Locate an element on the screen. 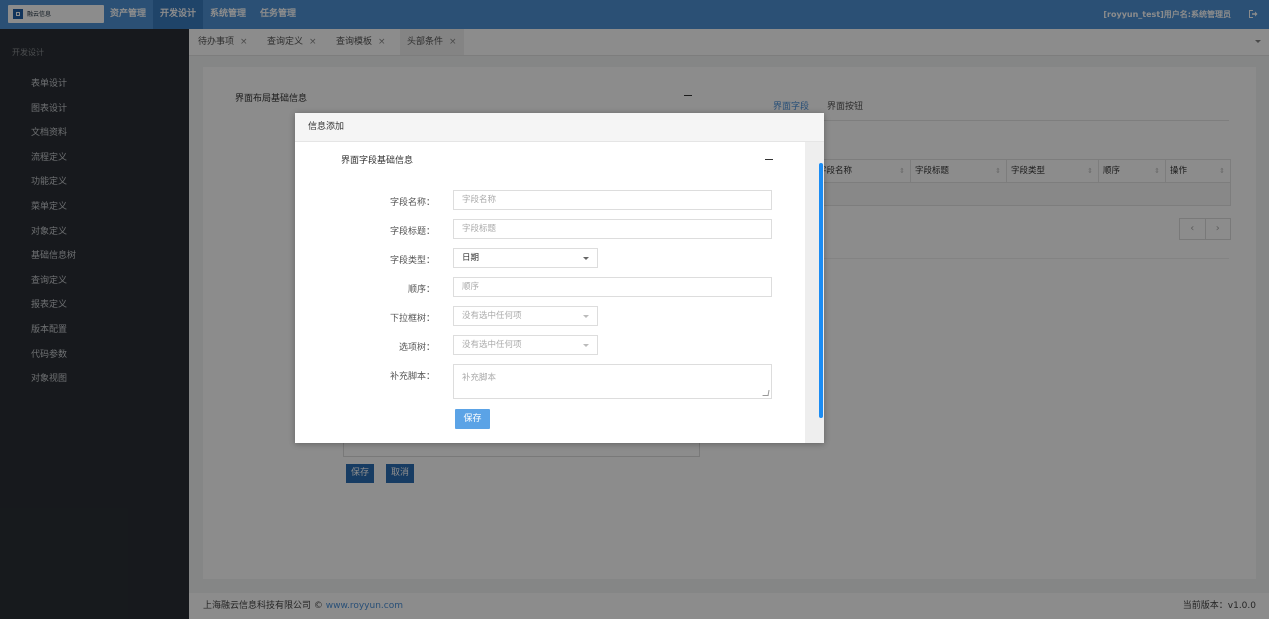 Image resolution: width=1269 pixels, height=619 pixels. field-type-label: 字段类型： is located at coordinates (412, 261).